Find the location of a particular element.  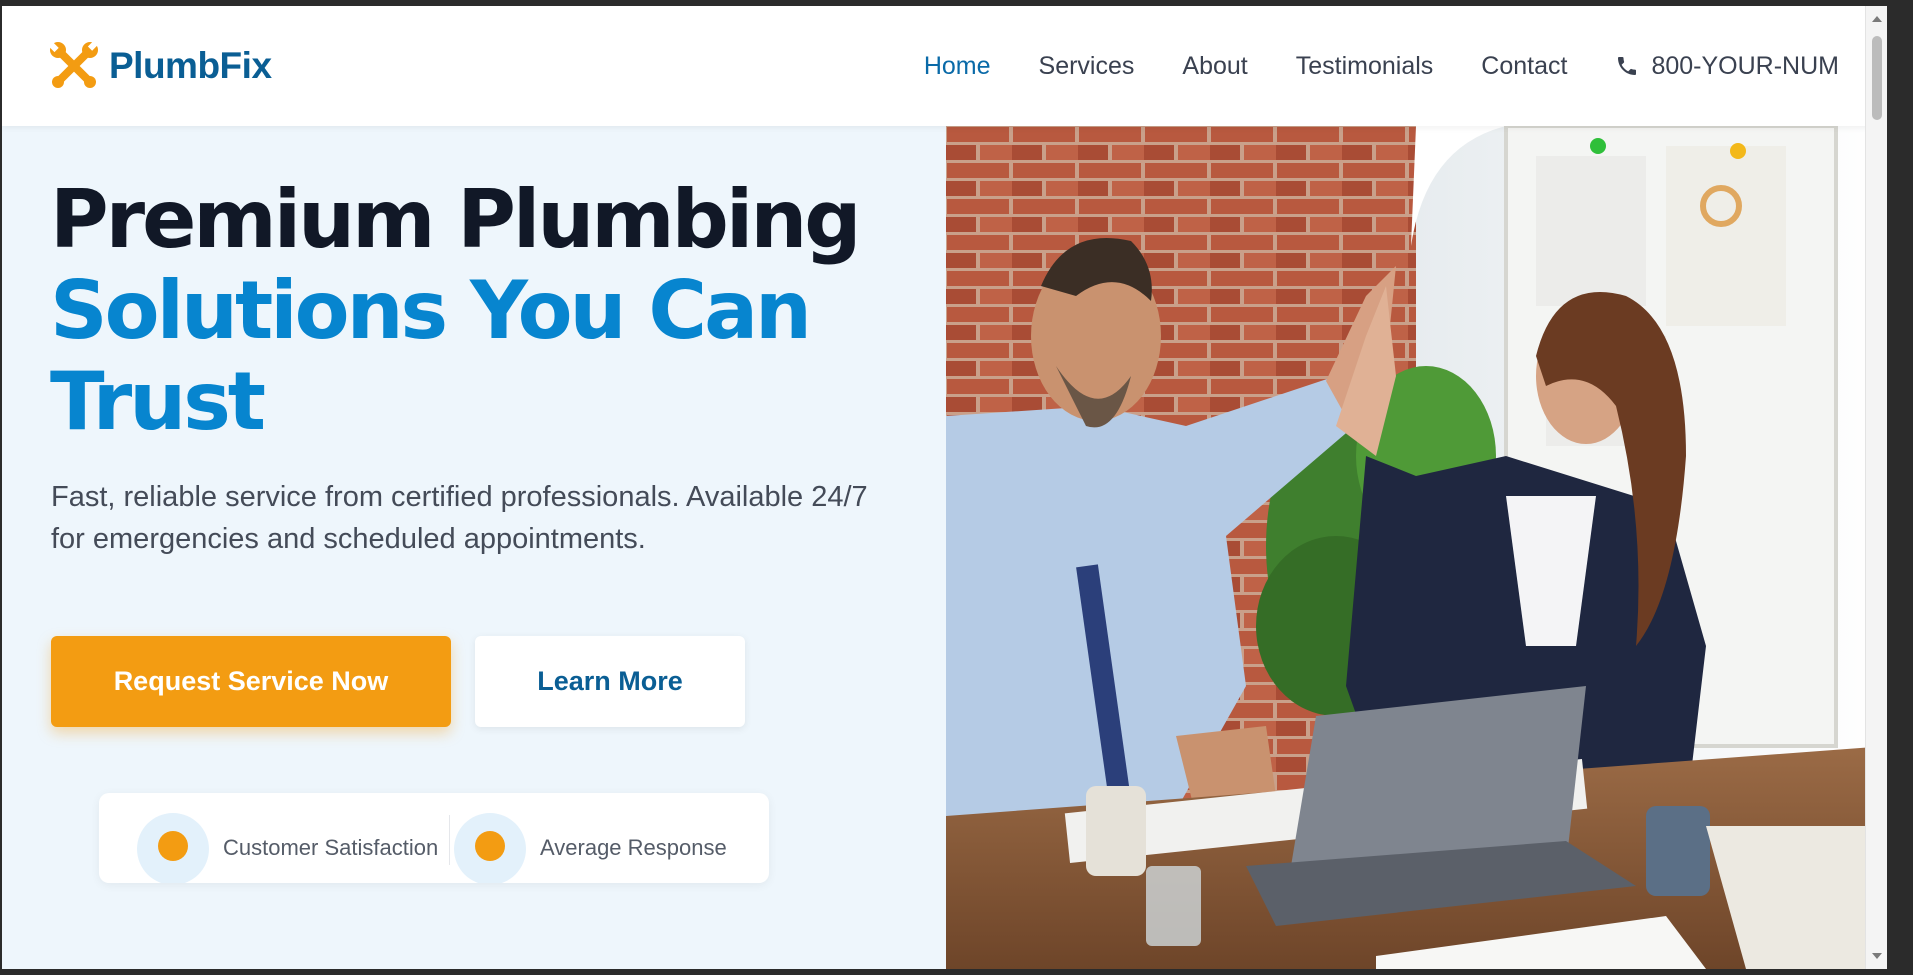

phone-link: 800-YOUR-NUM is located at coordinates (1727, 66).